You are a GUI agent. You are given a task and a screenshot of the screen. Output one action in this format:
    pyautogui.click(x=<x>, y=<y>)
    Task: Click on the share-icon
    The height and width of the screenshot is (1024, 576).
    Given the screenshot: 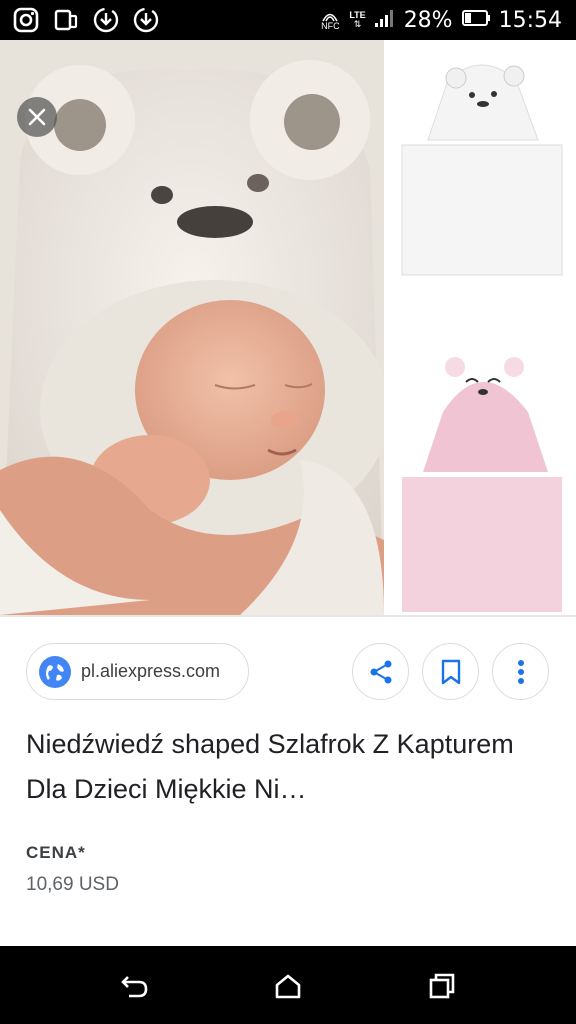 What is the action you would take?
    pyautogui.click(x=380, y=671)
    